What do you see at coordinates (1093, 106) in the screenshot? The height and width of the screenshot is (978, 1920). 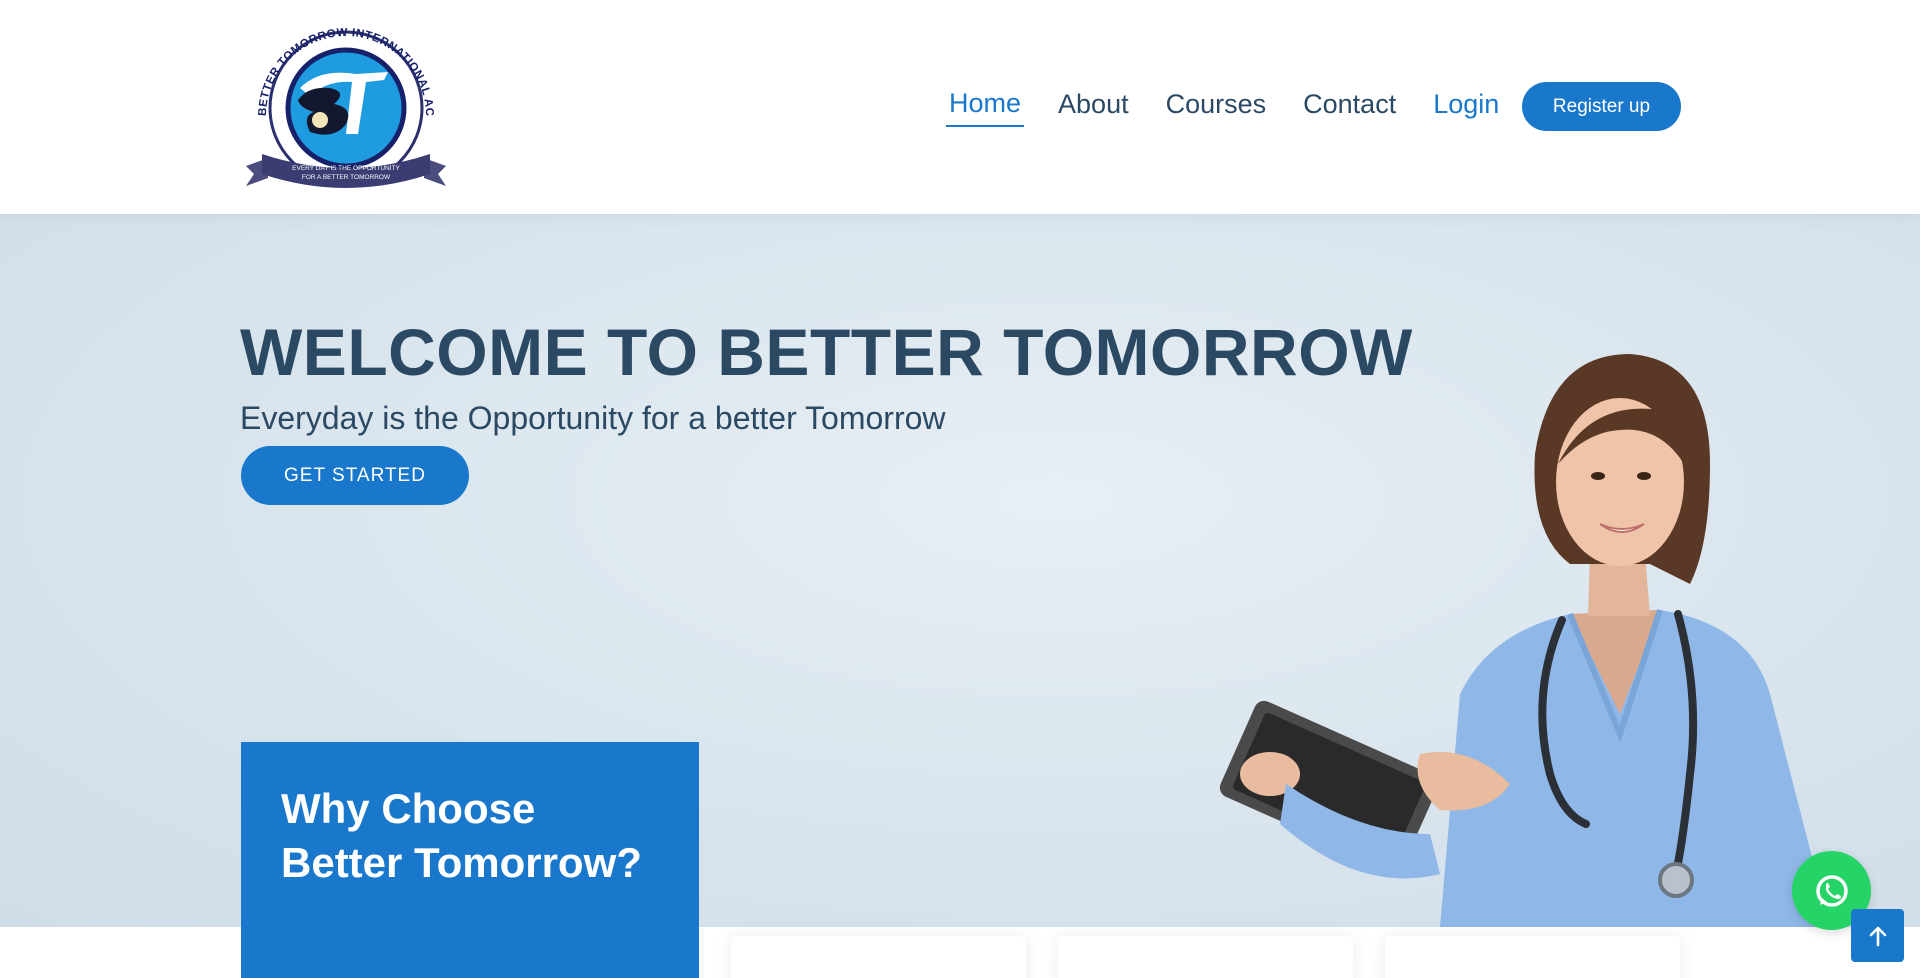 I see `nav-about: About` at bounding box center [1093, 106].